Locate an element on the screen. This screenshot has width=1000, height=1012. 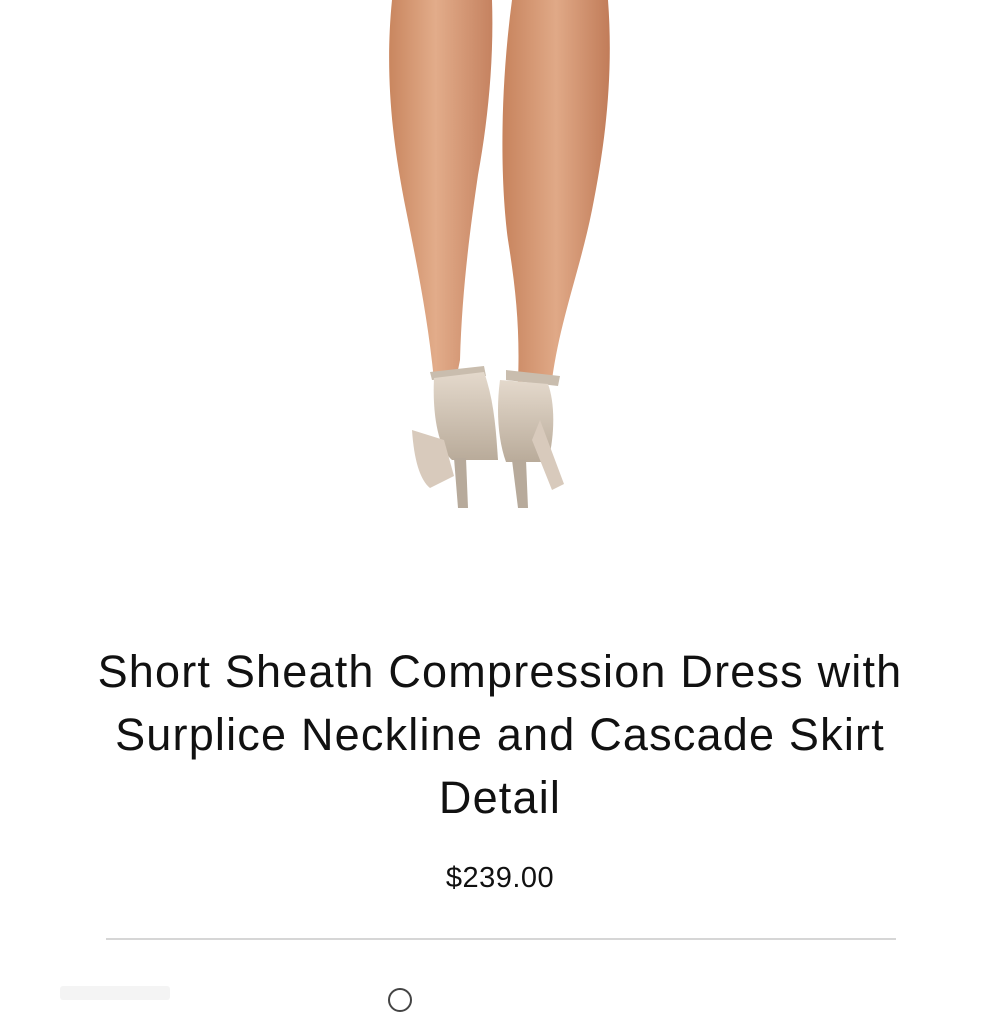
product-photo-legs-heels is located at coordinates (499, 254).